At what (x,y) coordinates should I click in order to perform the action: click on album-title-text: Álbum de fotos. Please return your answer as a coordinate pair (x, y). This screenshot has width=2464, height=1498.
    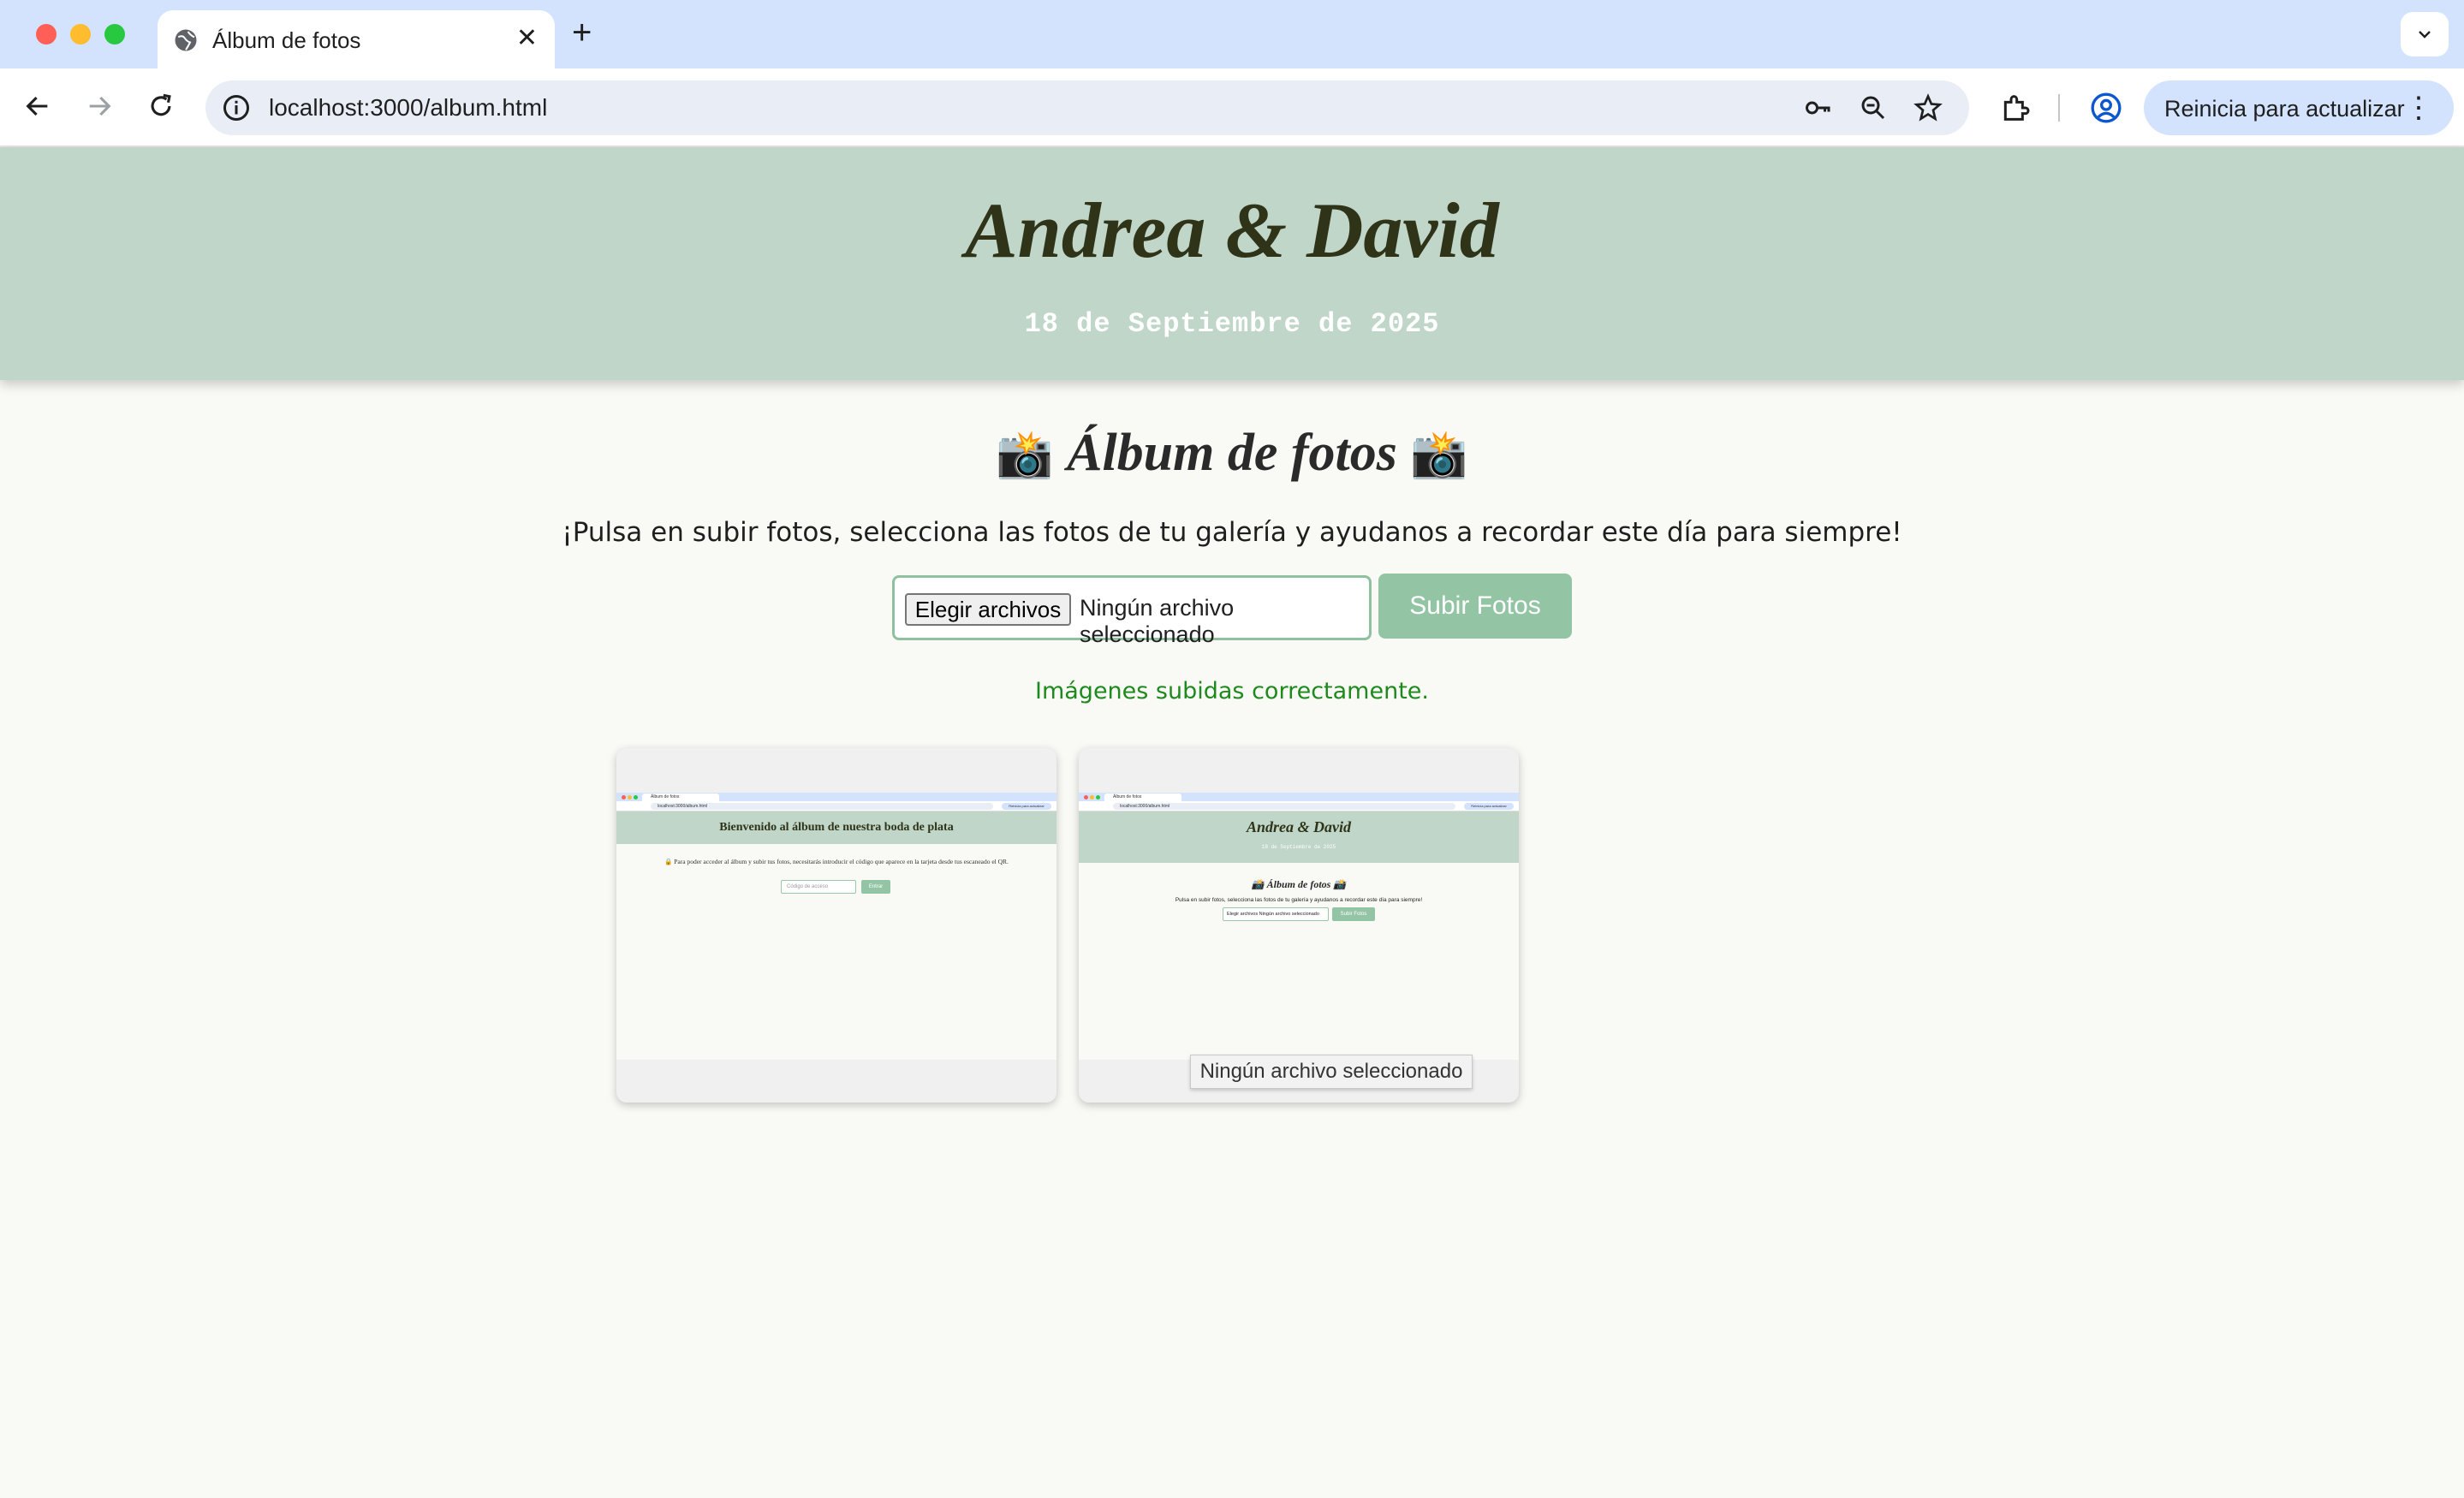
    Looking at the image, I should click on (1232, 453).